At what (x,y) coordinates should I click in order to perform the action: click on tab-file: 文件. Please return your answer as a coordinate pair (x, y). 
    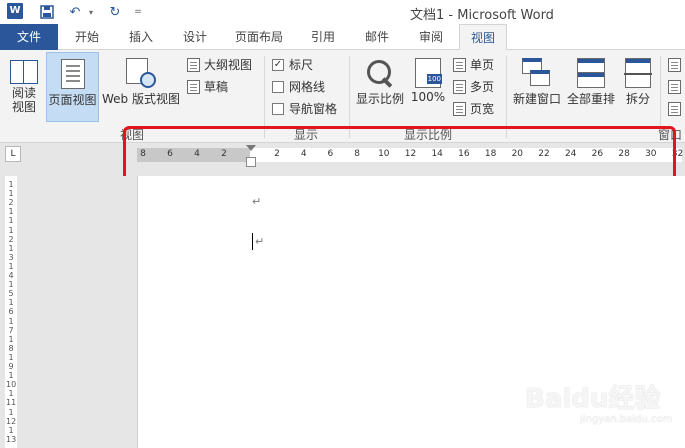
    Looking at the image, I should click on (29, 37).